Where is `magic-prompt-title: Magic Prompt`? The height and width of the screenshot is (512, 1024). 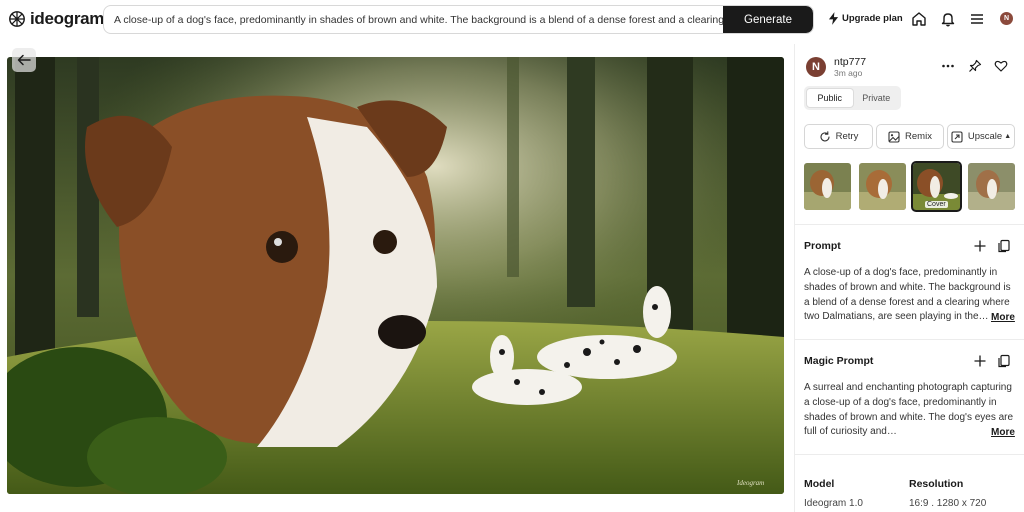 magic-prompt-title: Magic Prompt is located at coordinates (839, 361).